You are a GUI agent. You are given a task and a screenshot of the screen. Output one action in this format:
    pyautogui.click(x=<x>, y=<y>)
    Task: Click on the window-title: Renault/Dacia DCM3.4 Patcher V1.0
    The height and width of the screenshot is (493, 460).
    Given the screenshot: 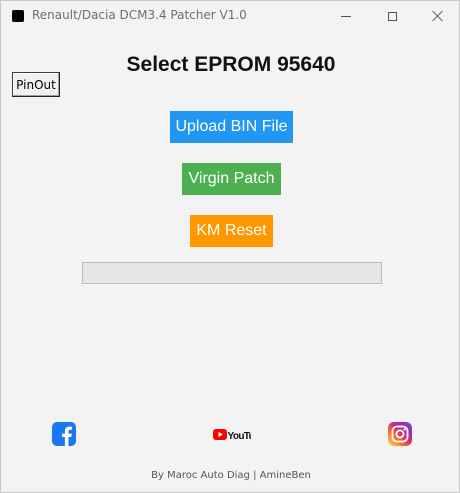 What is the action you would take?
    pyautogui.click(x=139, y=15)
    